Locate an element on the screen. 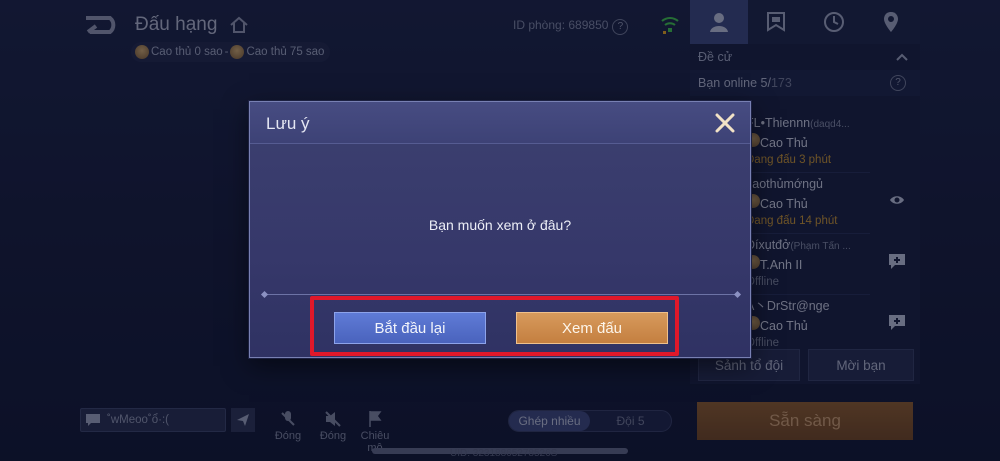 This screenshot has height=461, width=1000. watch-match-button: Xem đấu is located at coordinates (592, 328).